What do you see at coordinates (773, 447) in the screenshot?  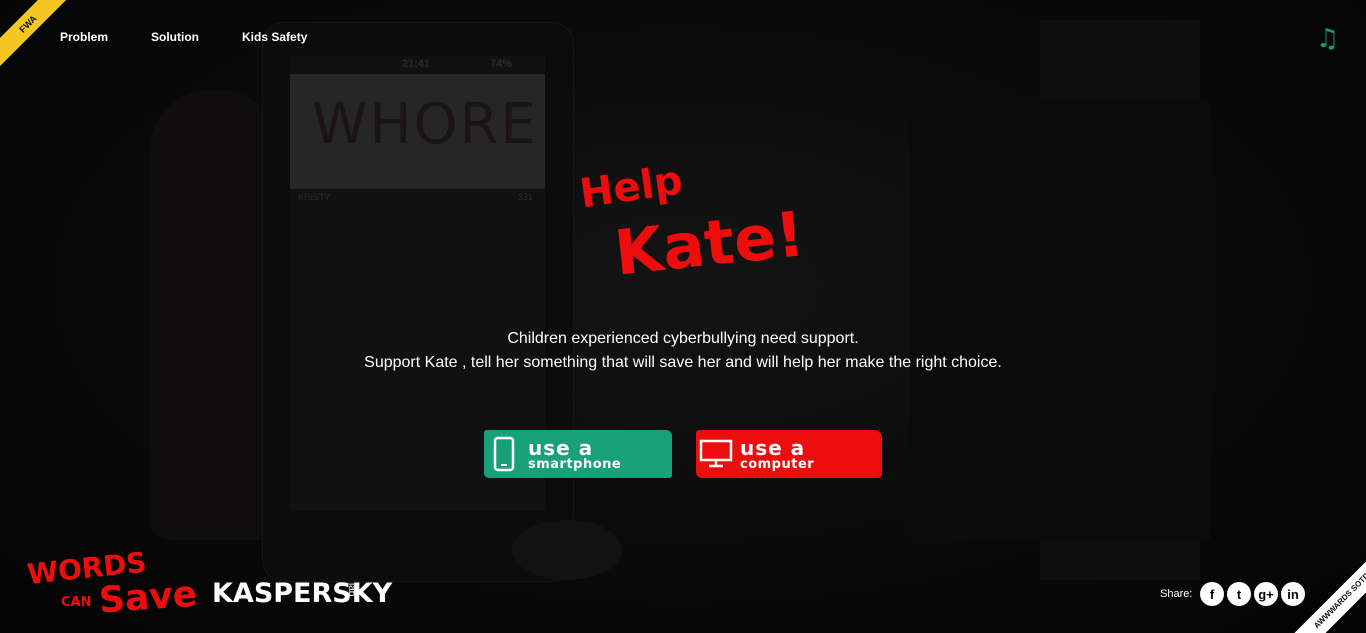 I see `computer-button-line1: use a` at bounding box center [773, 447].